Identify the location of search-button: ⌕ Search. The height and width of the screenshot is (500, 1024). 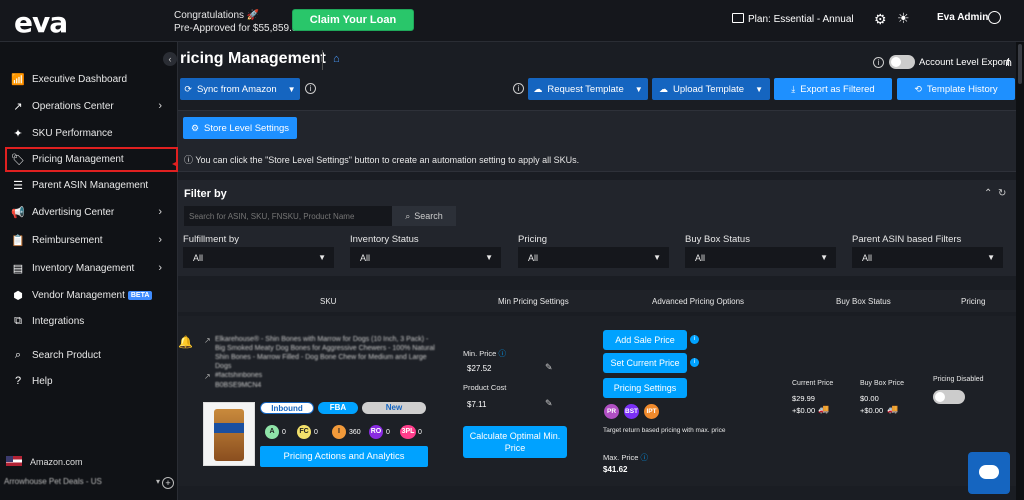
(424, 216).